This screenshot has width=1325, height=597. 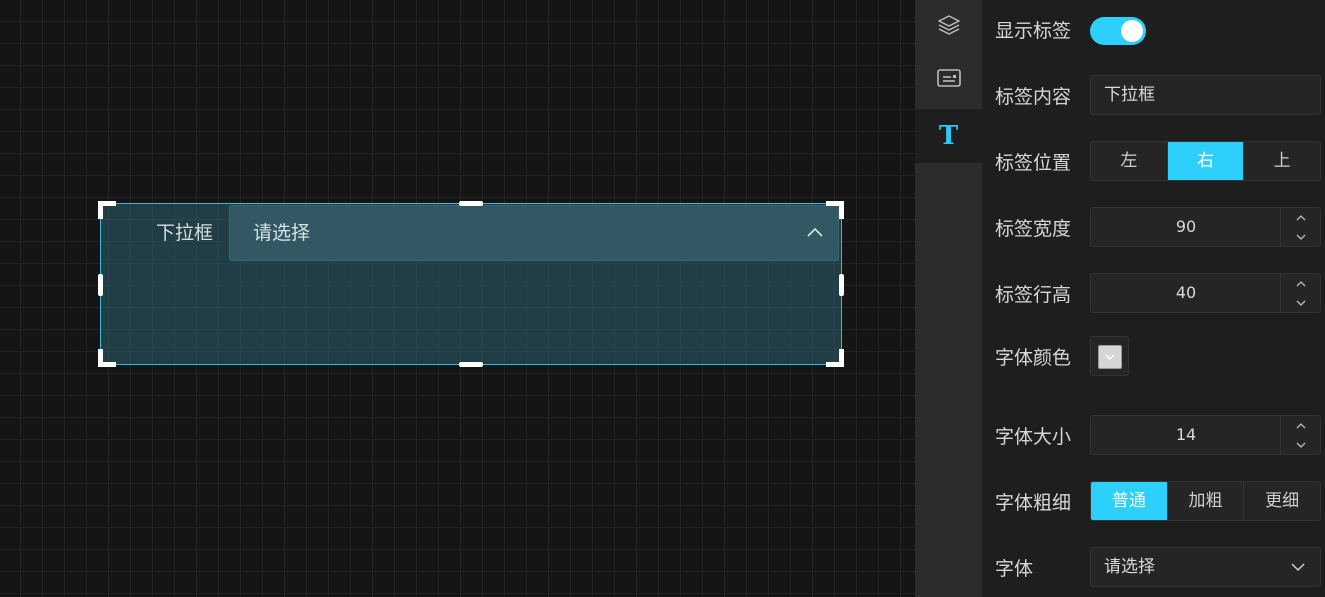 I want to click on label-width-stepper: 90, so click(x=1205, y=227).